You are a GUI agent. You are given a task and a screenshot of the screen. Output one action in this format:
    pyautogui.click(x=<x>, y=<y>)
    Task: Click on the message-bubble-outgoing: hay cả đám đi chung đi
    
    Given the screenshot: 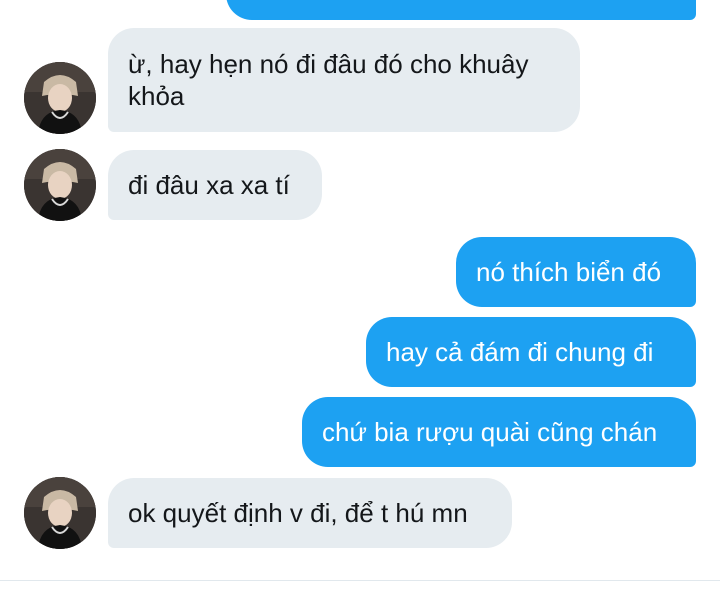 What is the action you would take?
    pyautogui.click(x=531, y=352)
    